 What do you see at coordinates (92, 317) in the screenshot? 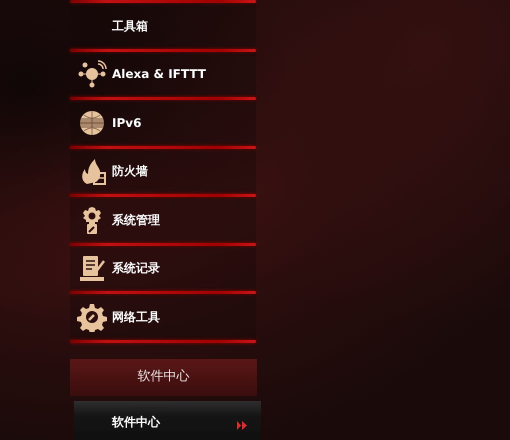
I see `settings-icon` at bounding box center [92, 317].